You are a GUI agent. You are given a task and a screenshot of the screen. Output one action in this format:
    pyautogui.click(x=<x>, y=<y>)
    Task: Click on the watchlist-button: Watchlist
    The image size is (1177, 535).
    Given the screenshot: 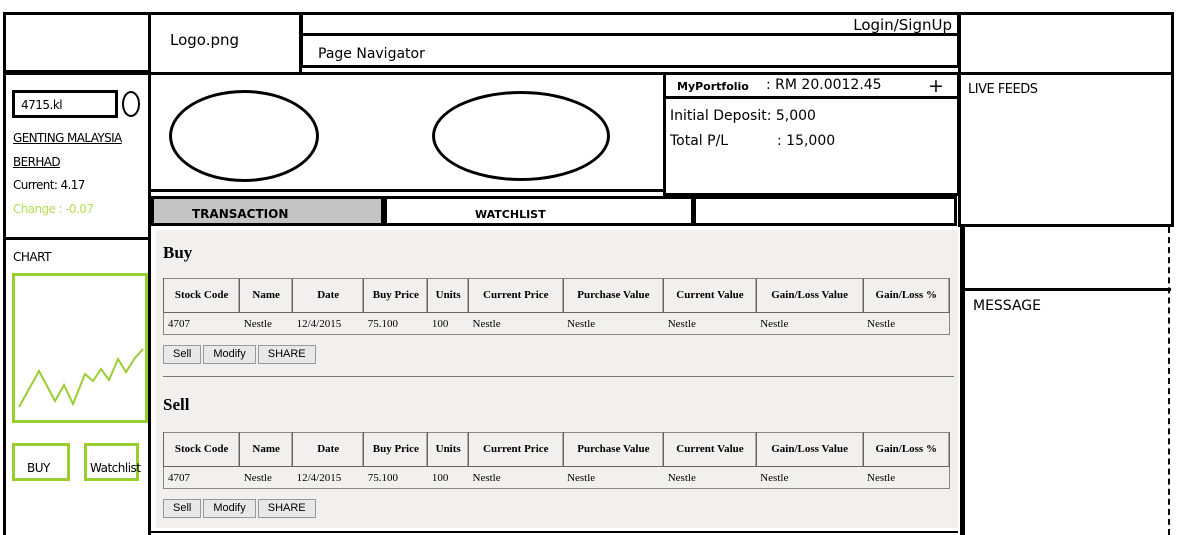 What is the action you would take?
    pyautogui.click(x=112, y=462)
    